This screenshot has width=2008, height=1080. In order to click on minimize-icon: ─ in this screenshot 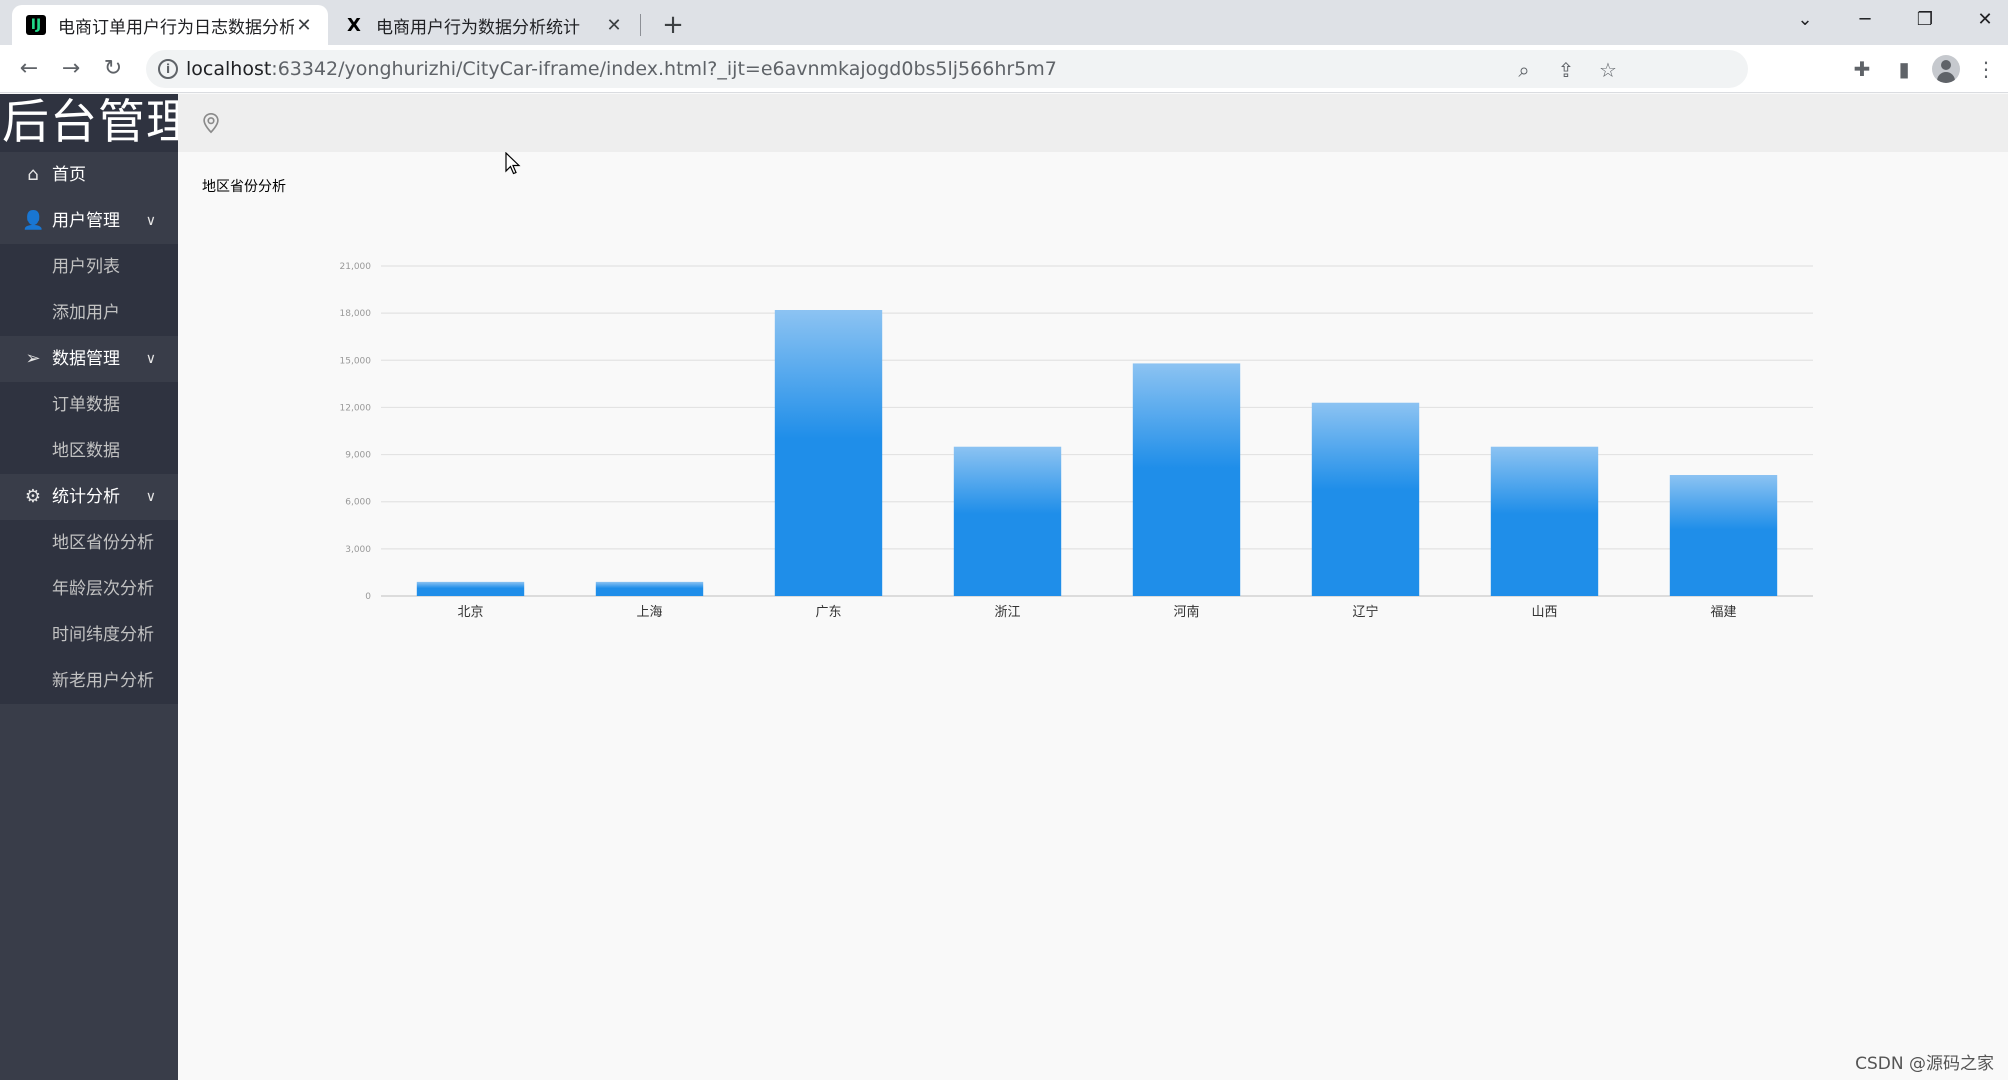, I will do `click(1865, 20)`.